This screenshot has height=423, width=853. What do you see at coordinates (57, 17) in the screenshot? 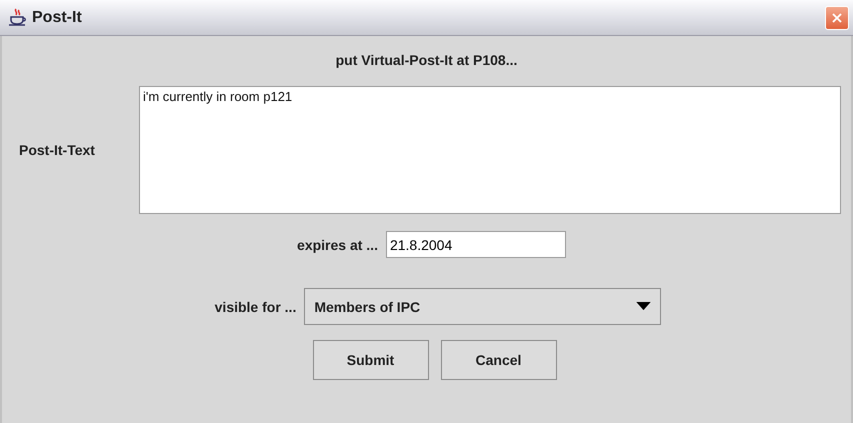
I see `window-title: Post-It` at bounding box center [57, 17].